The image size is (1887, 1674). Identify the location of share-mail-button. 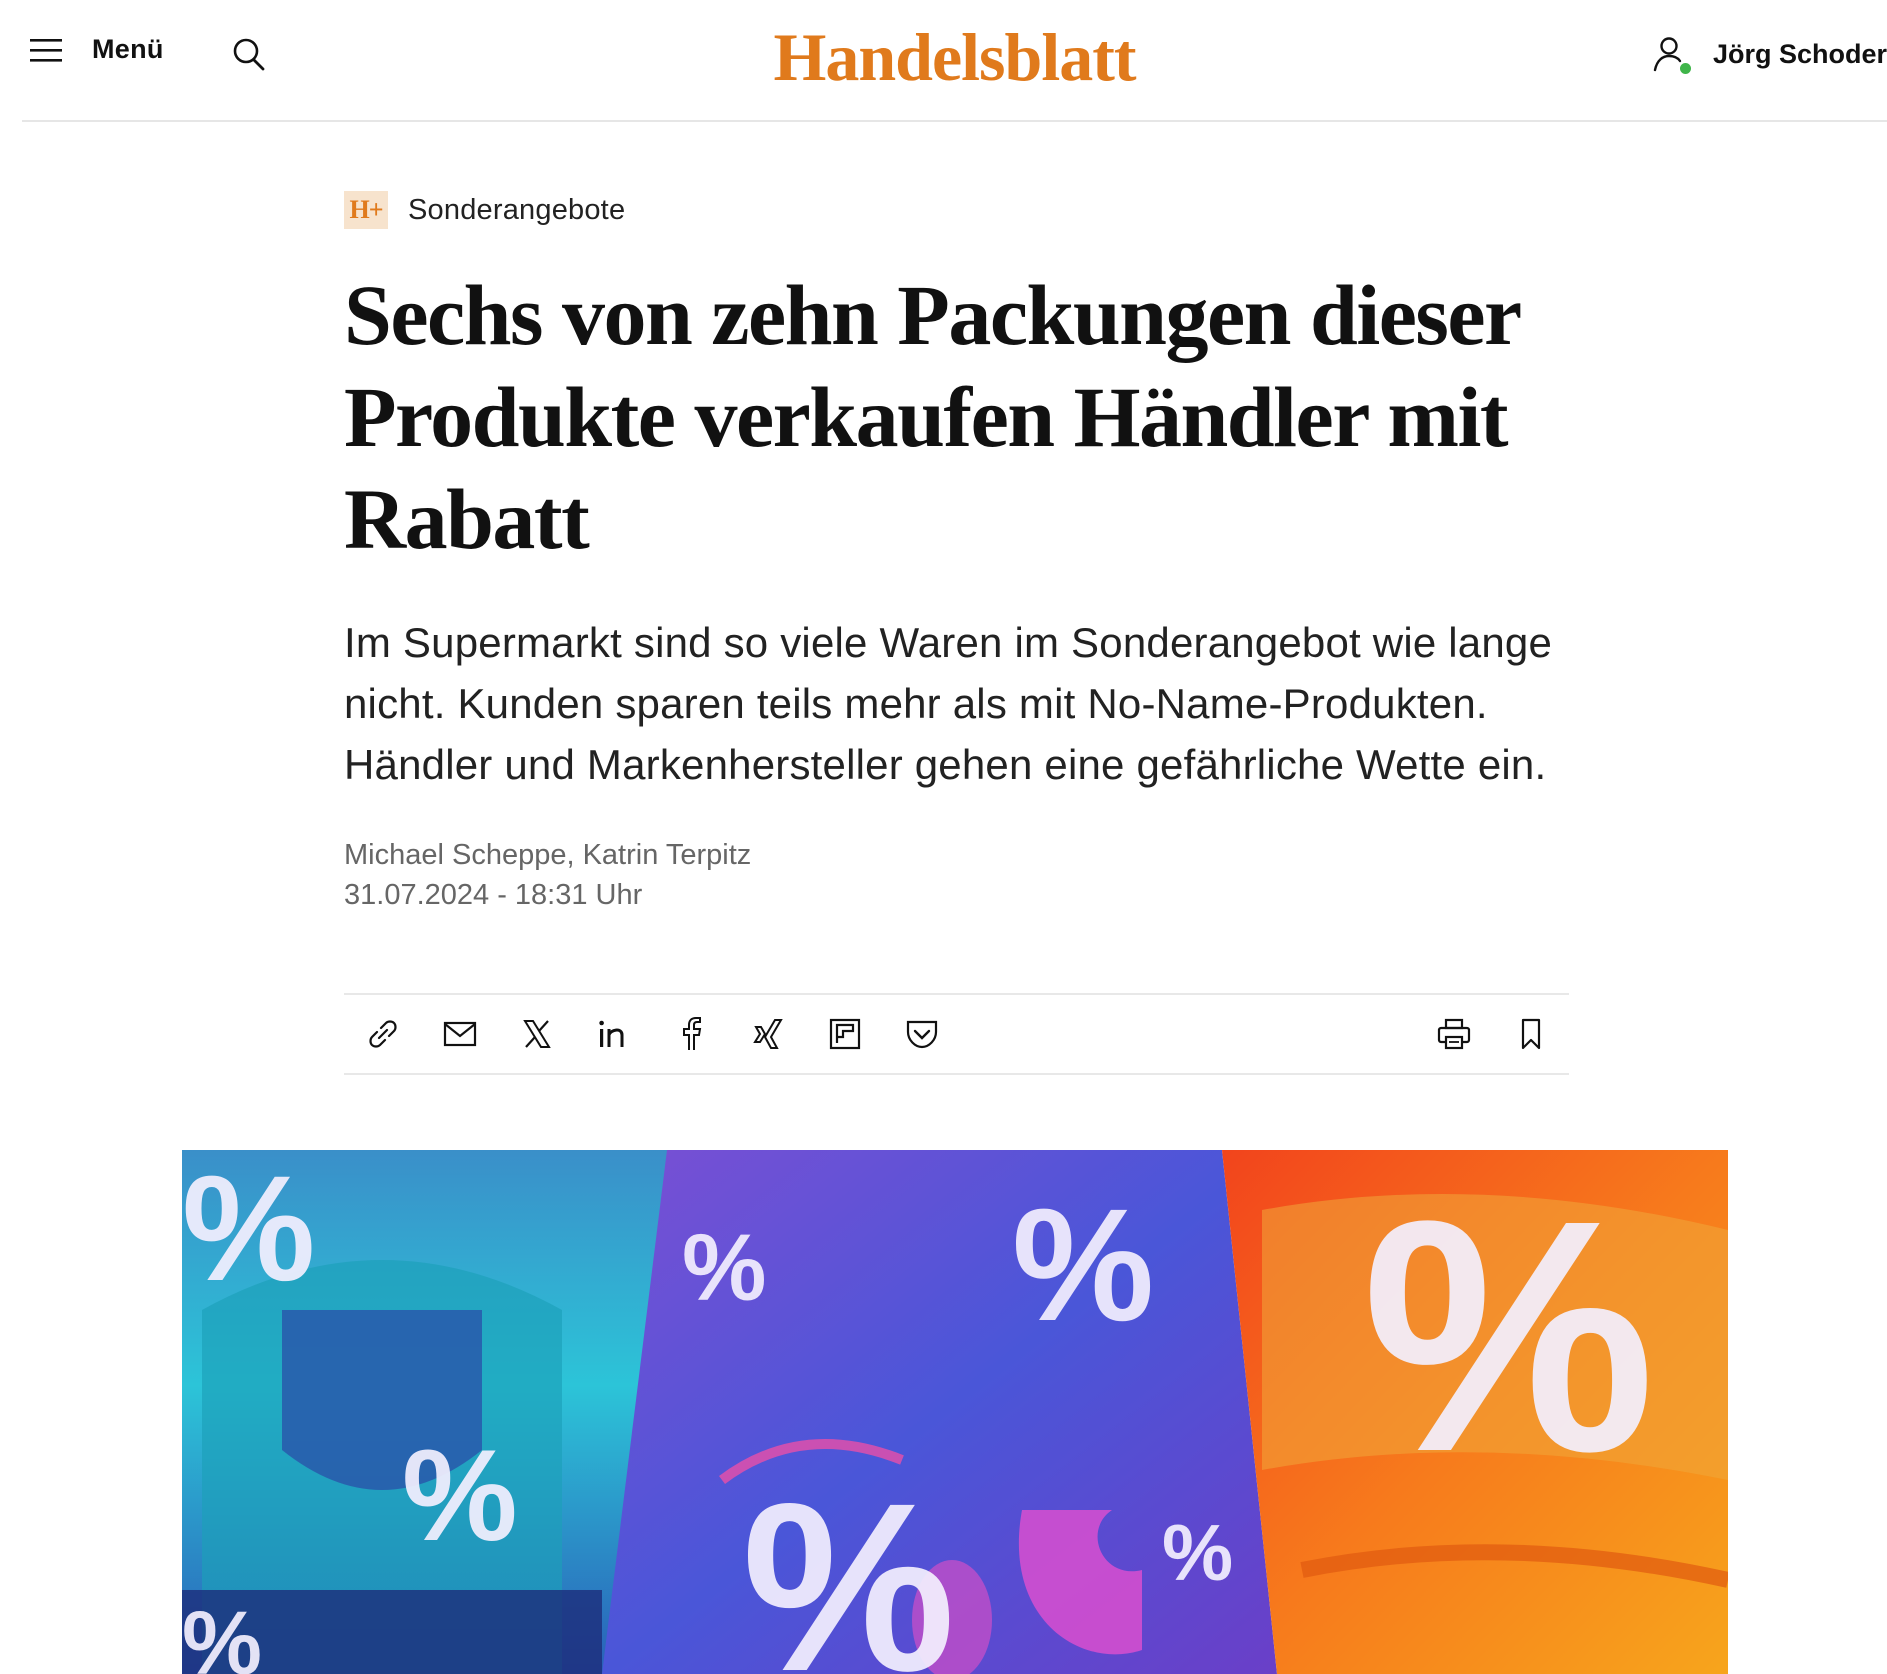
(459, 1034).